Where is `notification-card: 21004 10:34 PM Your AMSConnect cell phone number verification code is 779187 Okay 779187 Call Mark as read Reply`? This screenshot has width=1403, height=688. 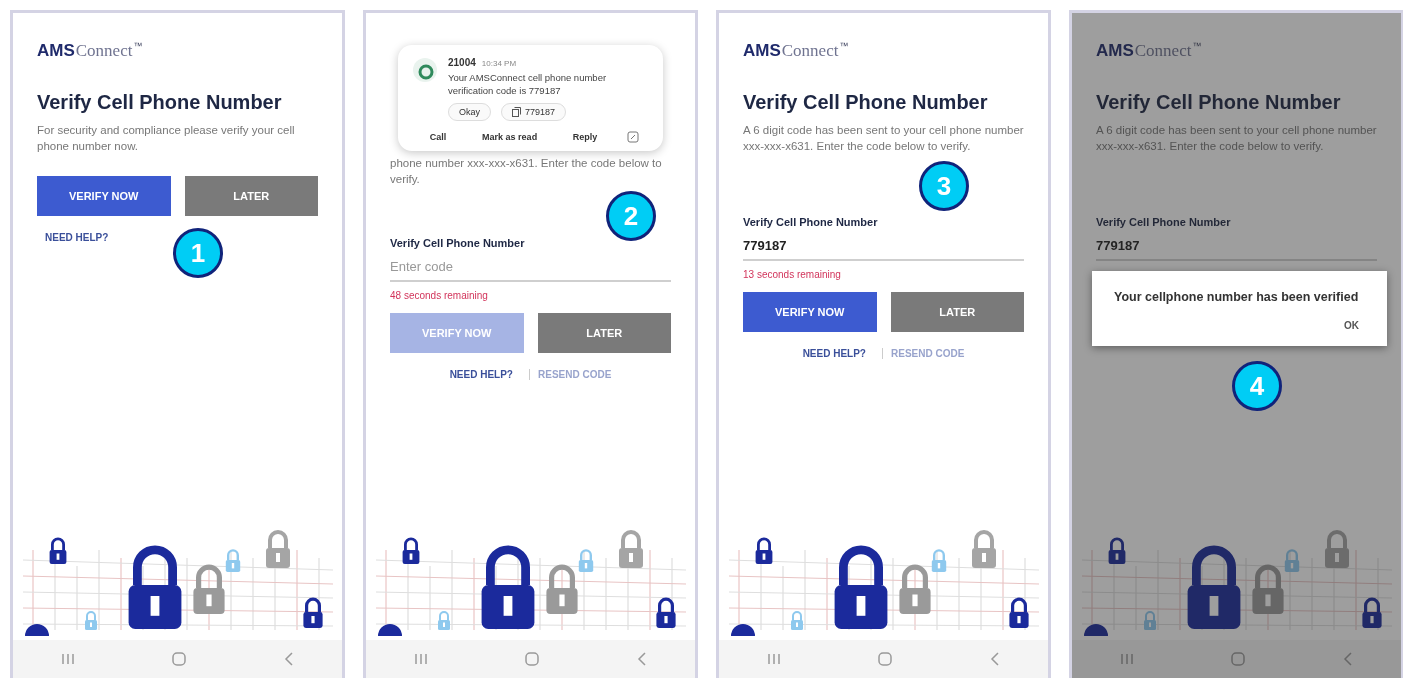
notification-card: 21004 10:34 PM Your AMSConnect cell phone number verification code is 779187 Okay 779187 Call Mark as read Reply is located at coordinates (530, 98).